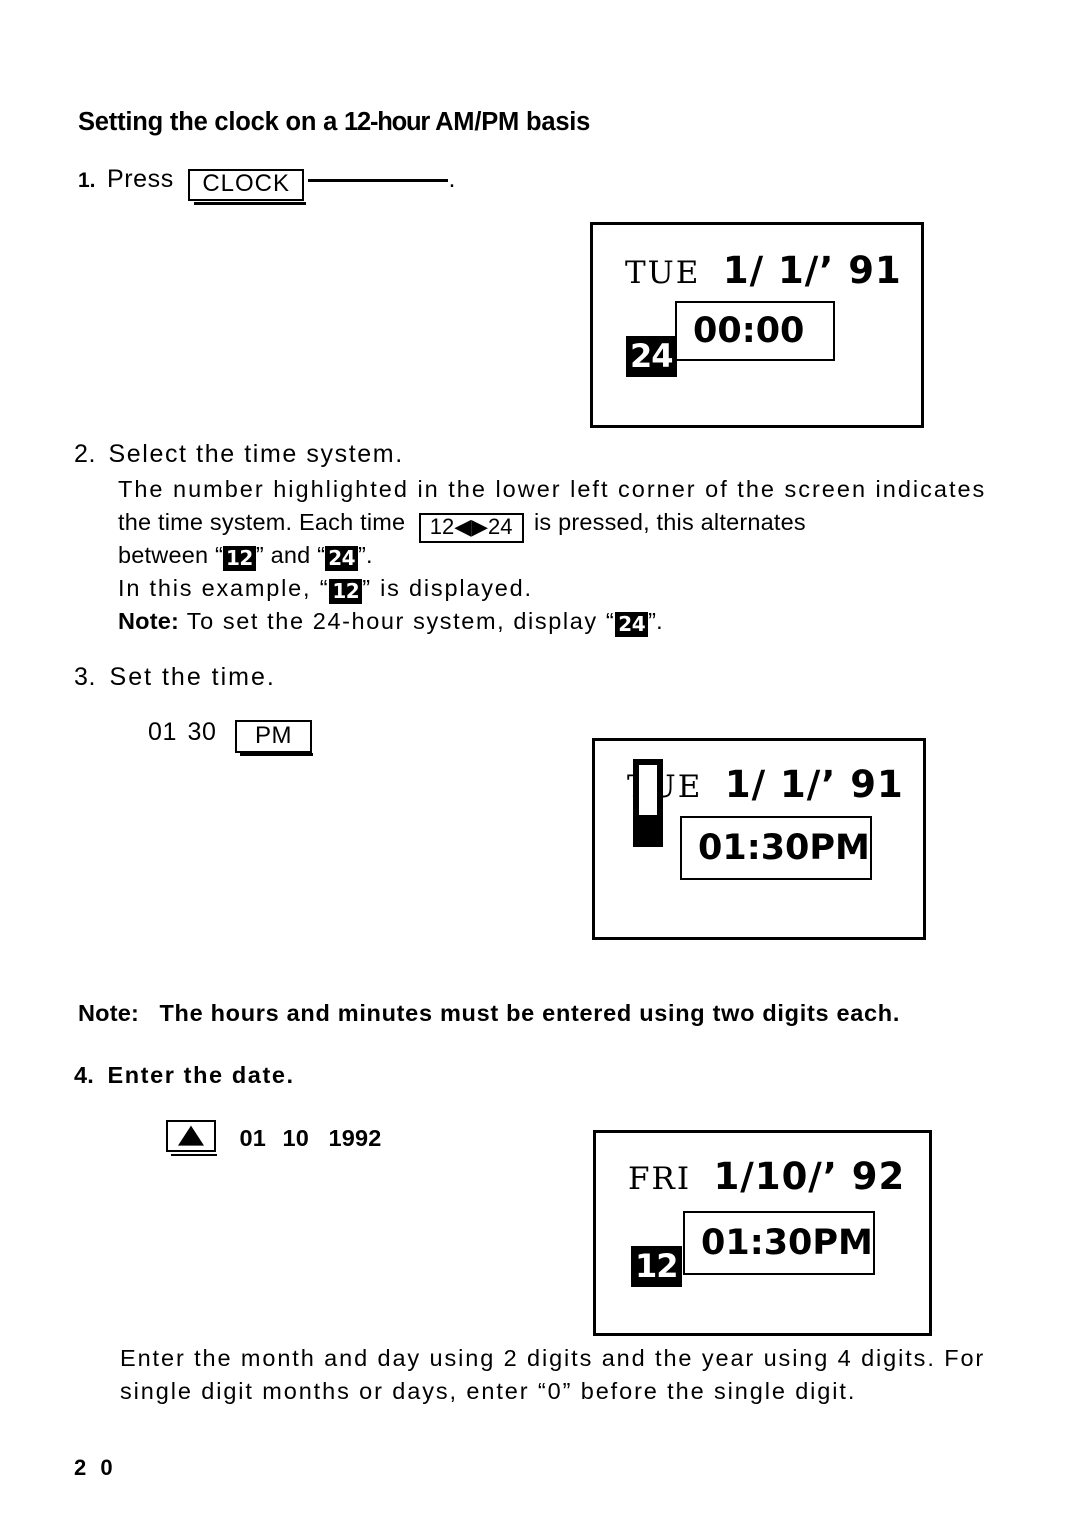  Describe the element at coordinates (663, 273) in the screenshot. I see `lcd1-day-of-week: TUE` at that location.